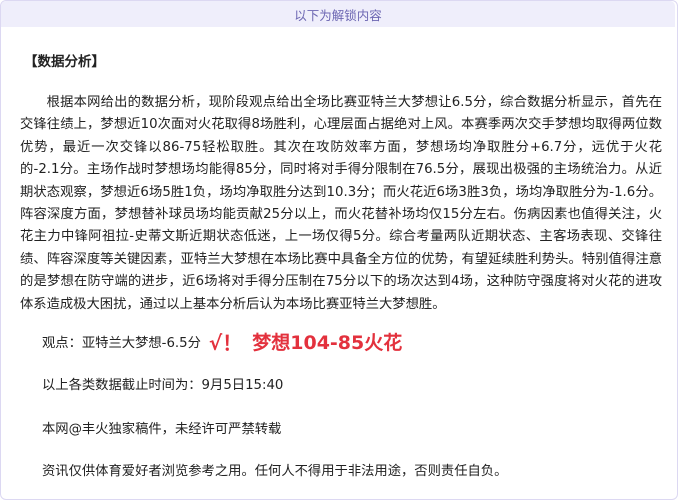  Describe the element at coordinates (121, 343) in the screenshot. I see `verdict-label: 观点：亚特兰大梦想-6.5分` at that location.